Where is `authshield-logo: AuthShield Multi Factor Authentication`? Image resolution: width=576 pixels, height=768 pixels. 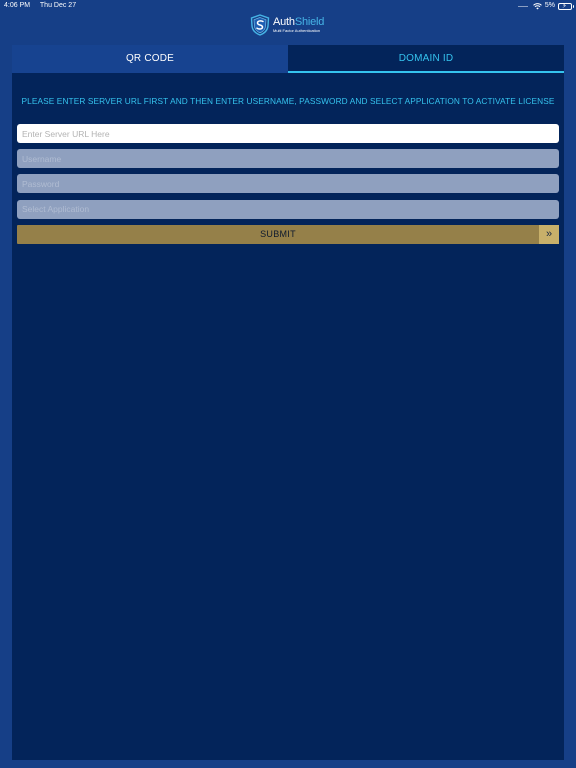 authshield-logo: AuthShield Multi Factor Authentication is located at coordinates (287, 25).